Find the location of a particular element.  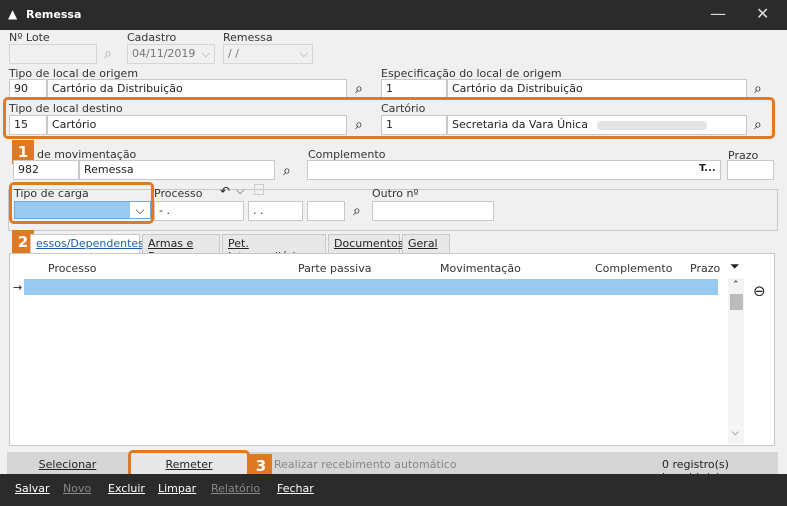

salvar-button: Salvar is located at coordinates (32, 488).